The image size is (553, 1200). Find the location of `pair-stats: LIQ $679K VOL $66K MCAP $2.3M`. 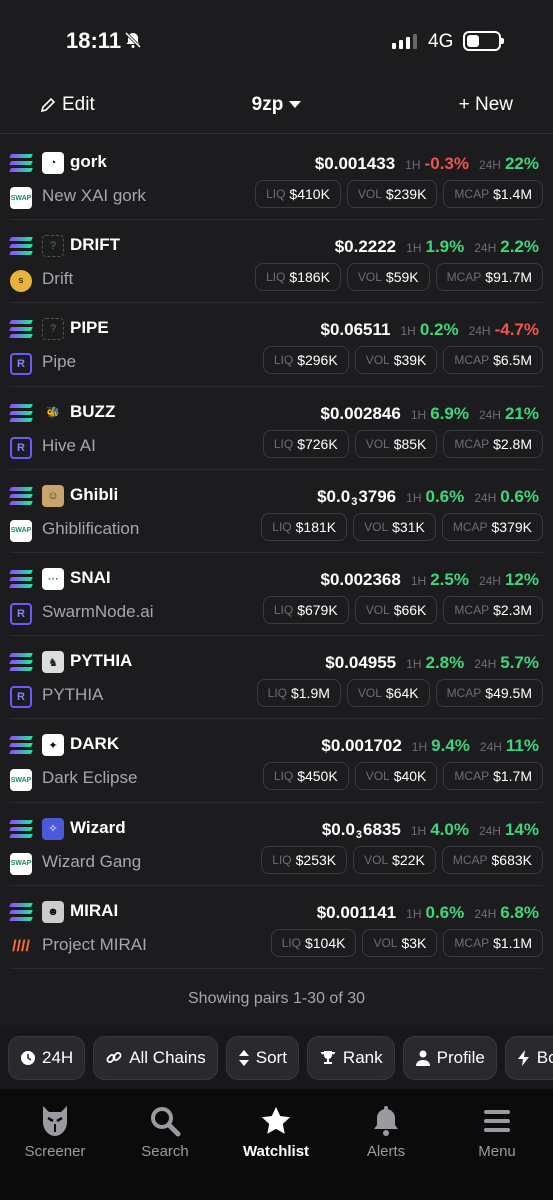

pair-stats: LIQ $679K VOL $66K MCAP $2.3M is located at coordinates (402, 609).